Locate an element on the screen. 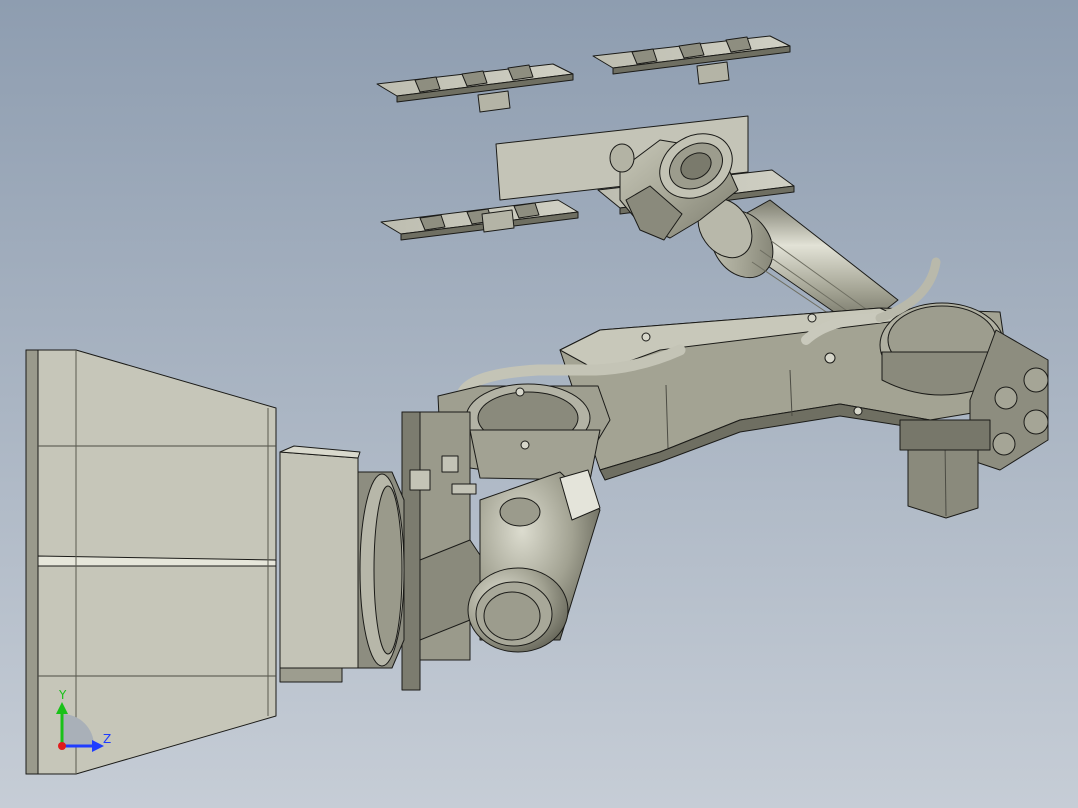 This screenshot has width=1078, height=808. x-axis-dot-icon is located at coordinates (62, 746).